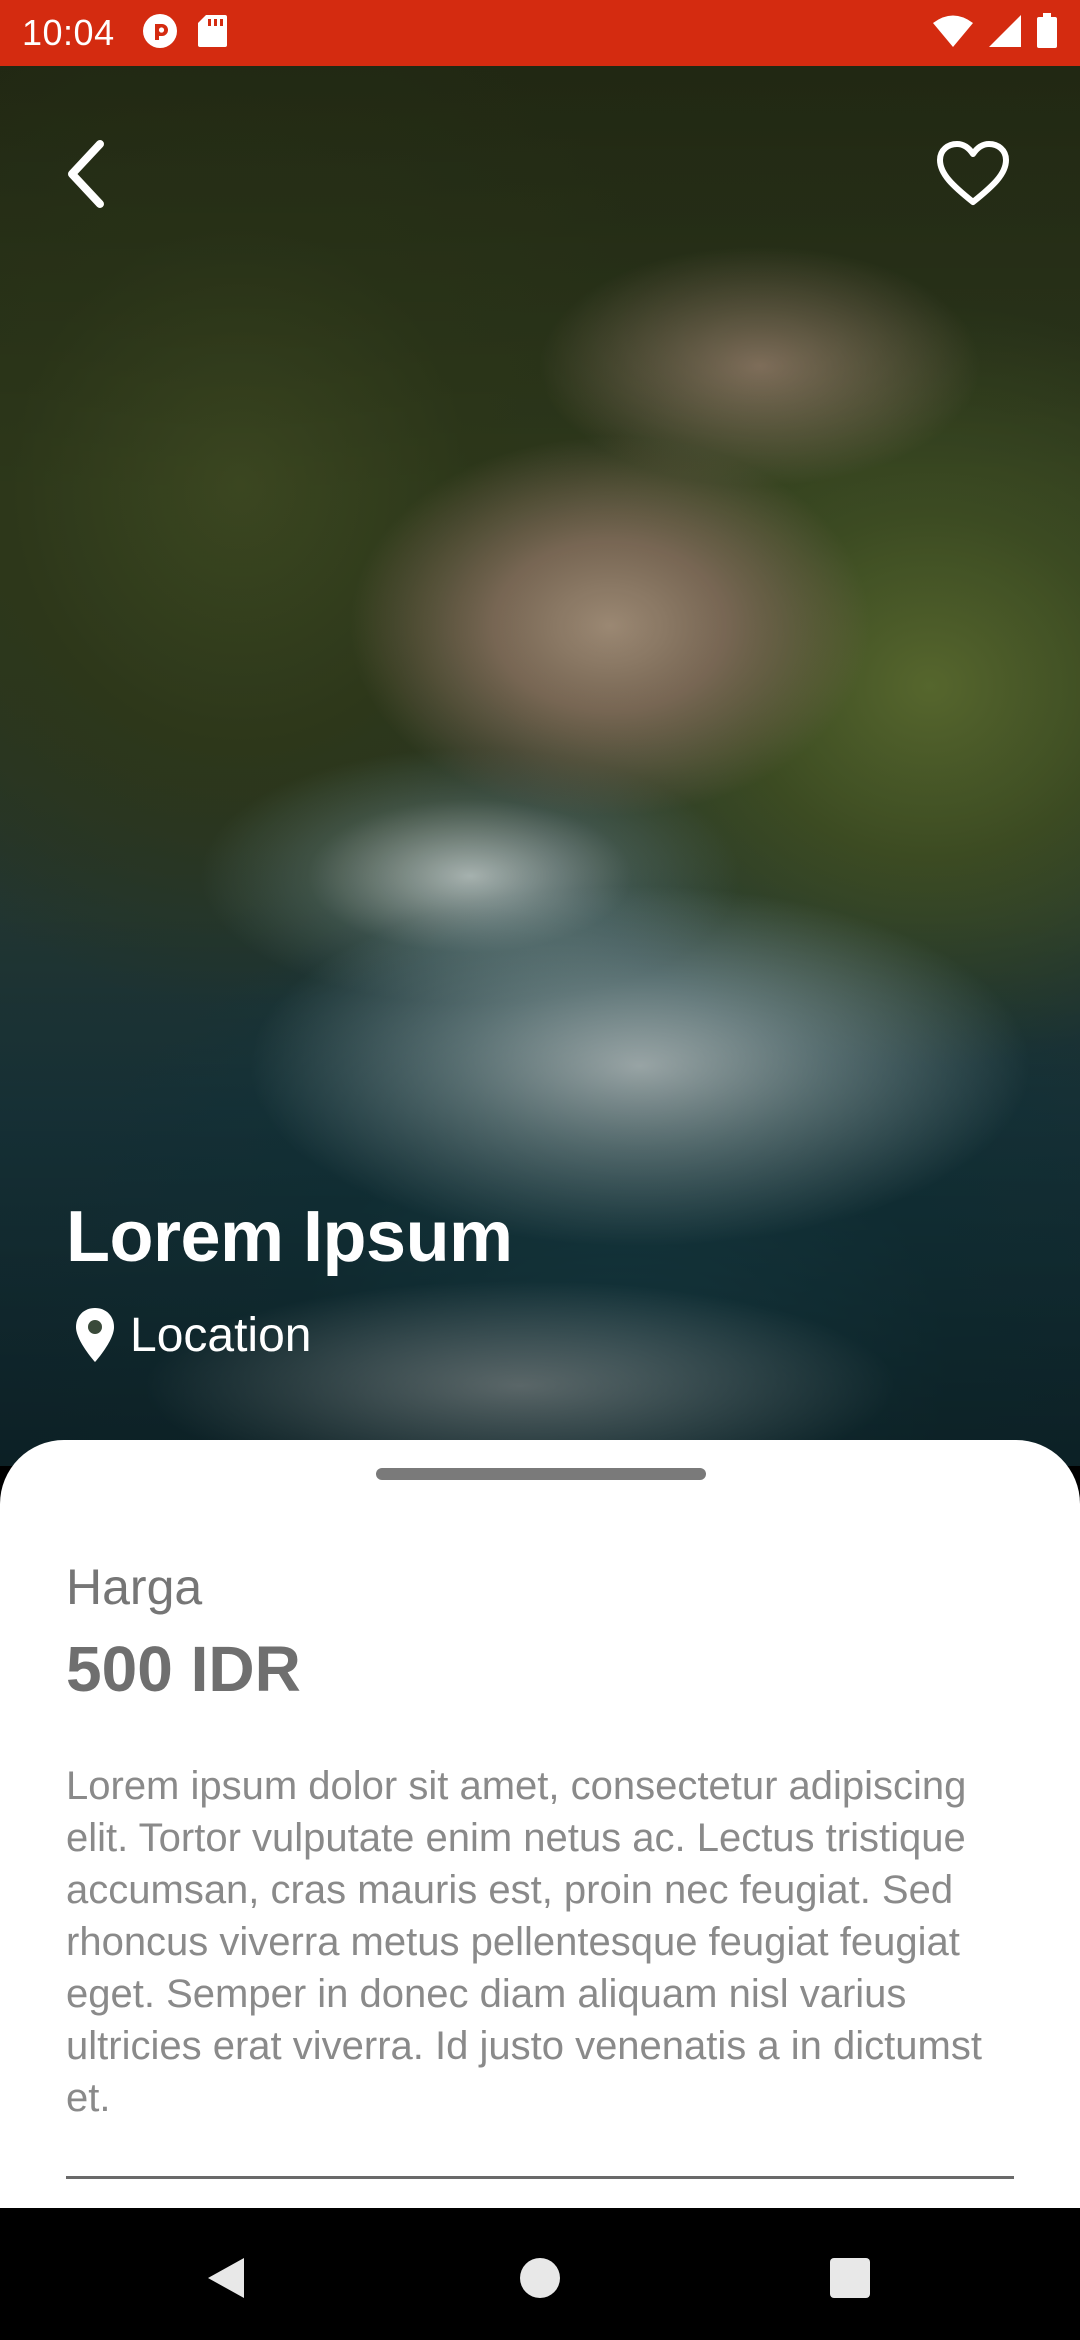 The height and width of the screenshot is (2340, 1080). I want to click on navigation-bar, so click(540, 2274).